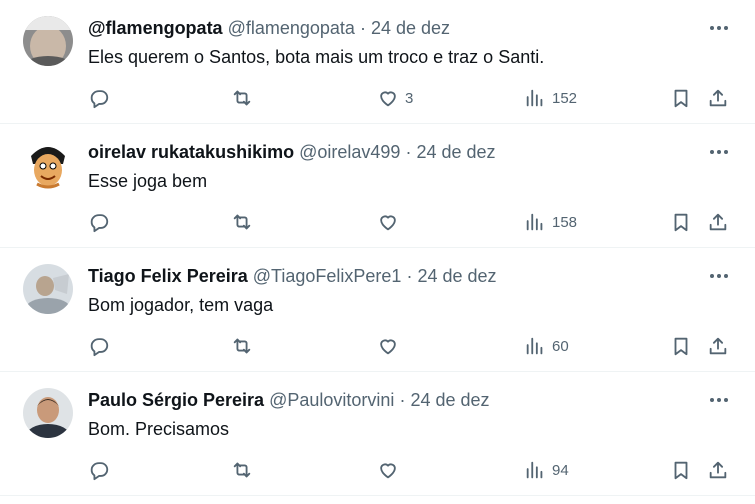 The height and width of the screenshot is (504, 755). What do you see at coordinates (560, 346) in the screenshot?
I see `view-count: 60` at bounding box center [560, 346].